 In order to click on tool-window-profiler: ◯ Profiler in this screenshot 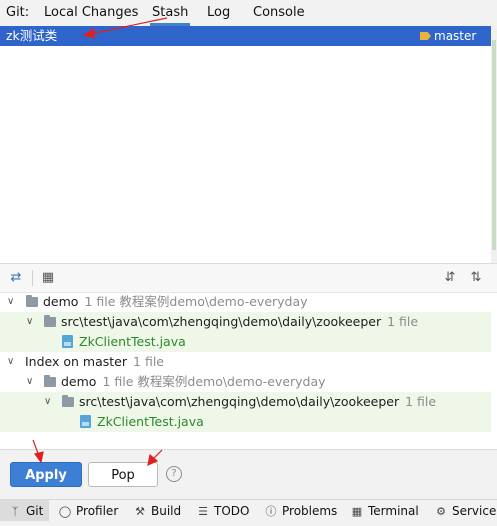, I will do `click(88, 511)`.